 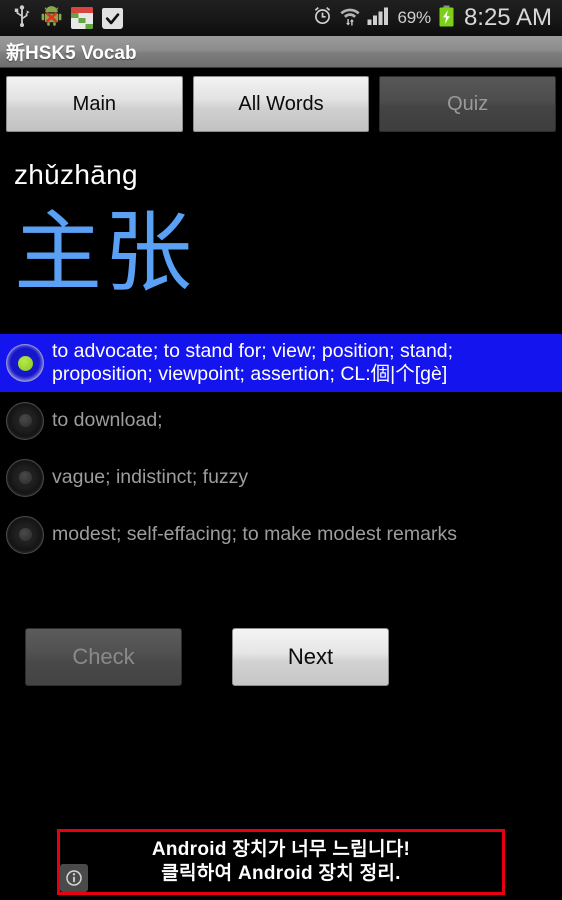 What do you see at coordinates (281, 52) in the screenshot?
I see `app-title-bar: 新HSK5 Vocab` at bounding box center [281, 52].